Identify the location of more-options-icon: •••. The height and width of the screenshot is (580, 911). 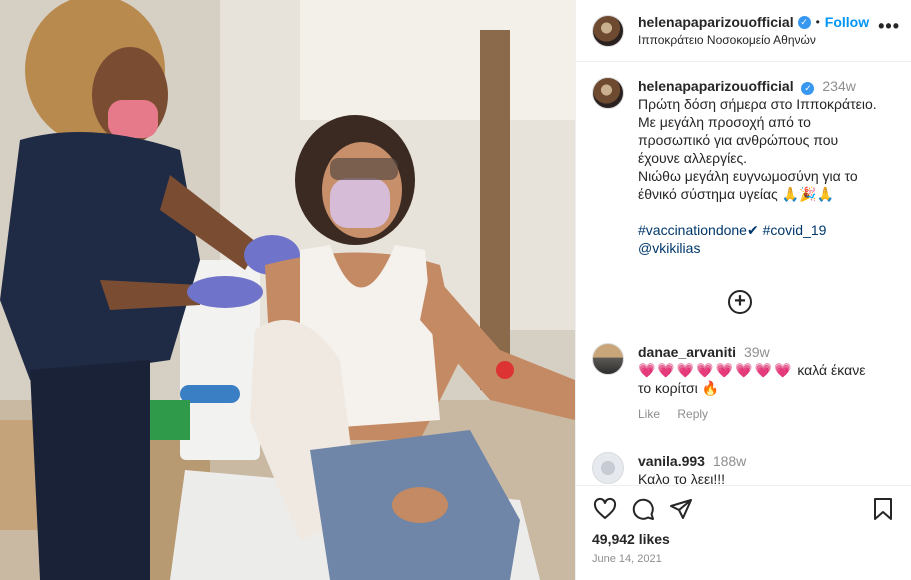
(889, 26).